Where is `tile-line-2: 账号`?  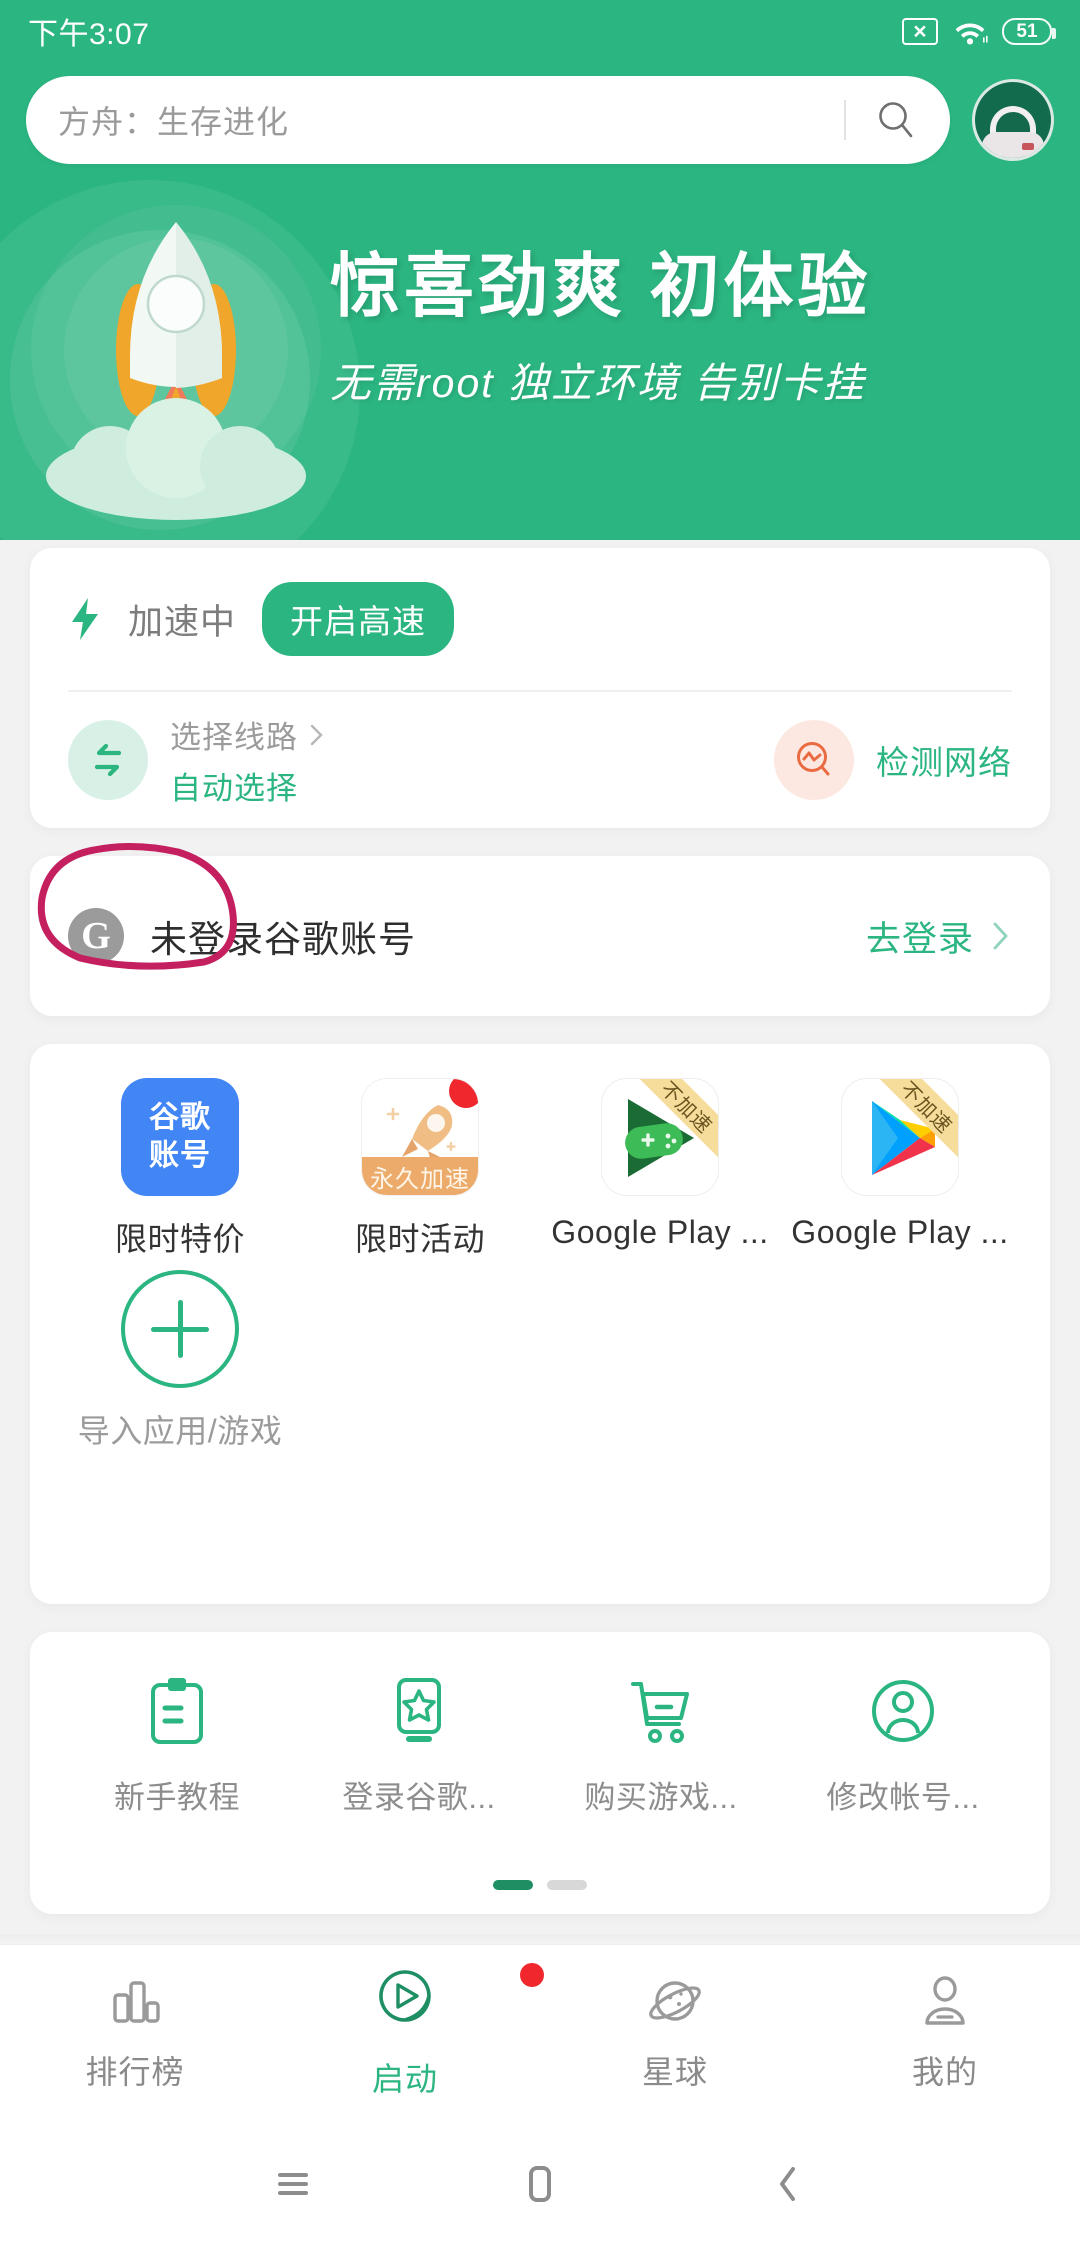 tile-line-2: 账号 is located at coordinates (180, 1155).